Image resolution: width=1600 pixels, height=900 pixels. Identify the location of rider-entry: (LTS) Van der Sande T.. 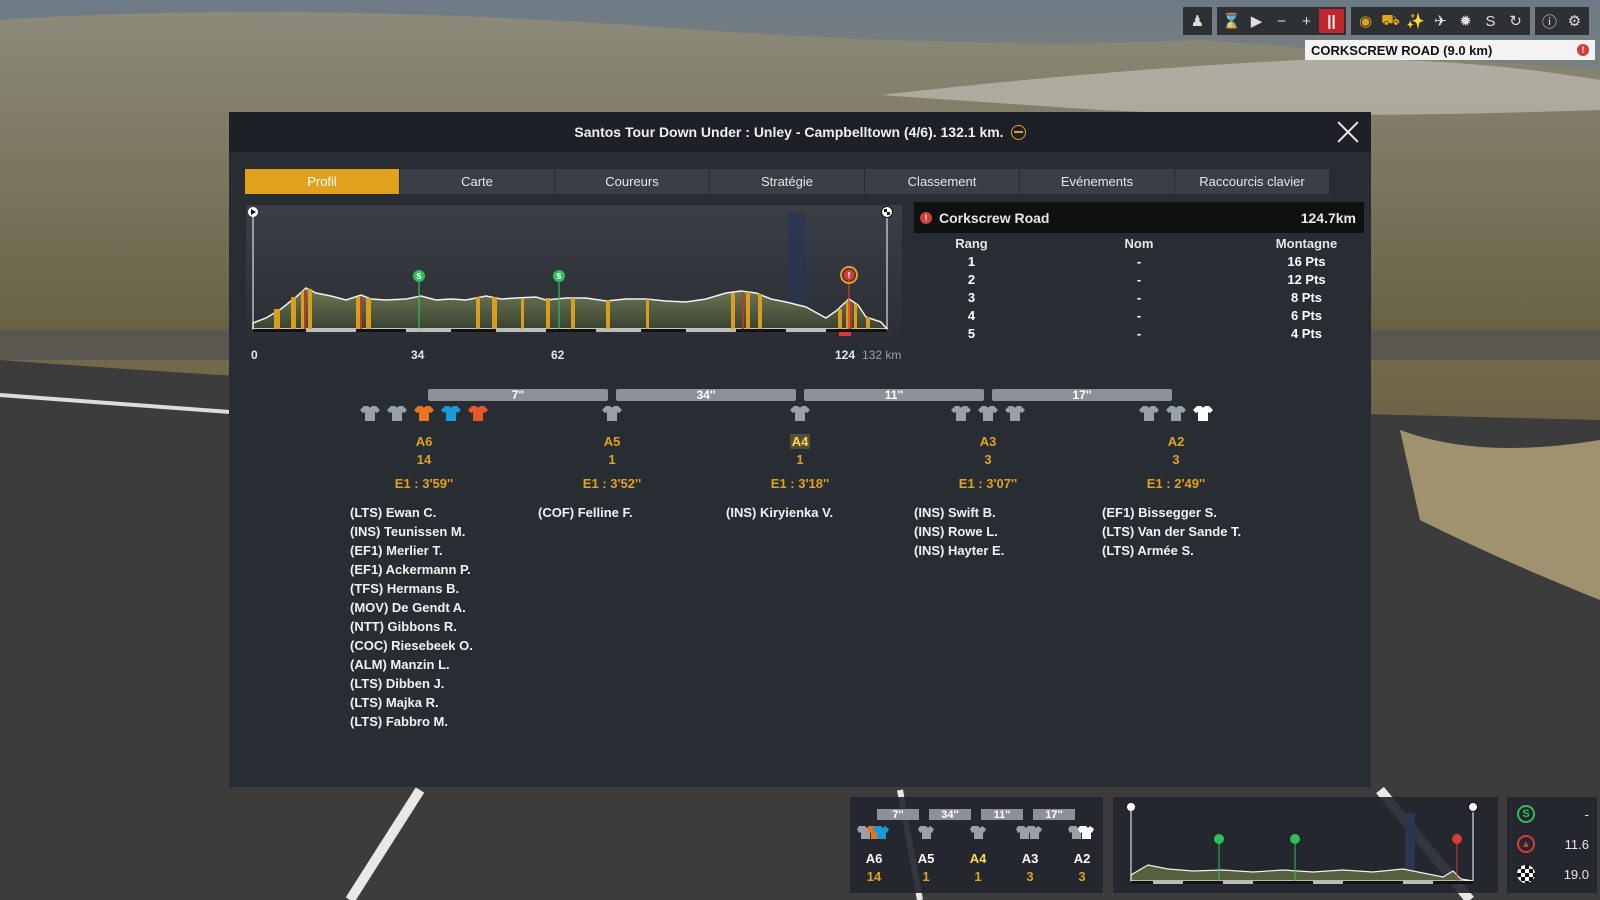
(1171, 531).